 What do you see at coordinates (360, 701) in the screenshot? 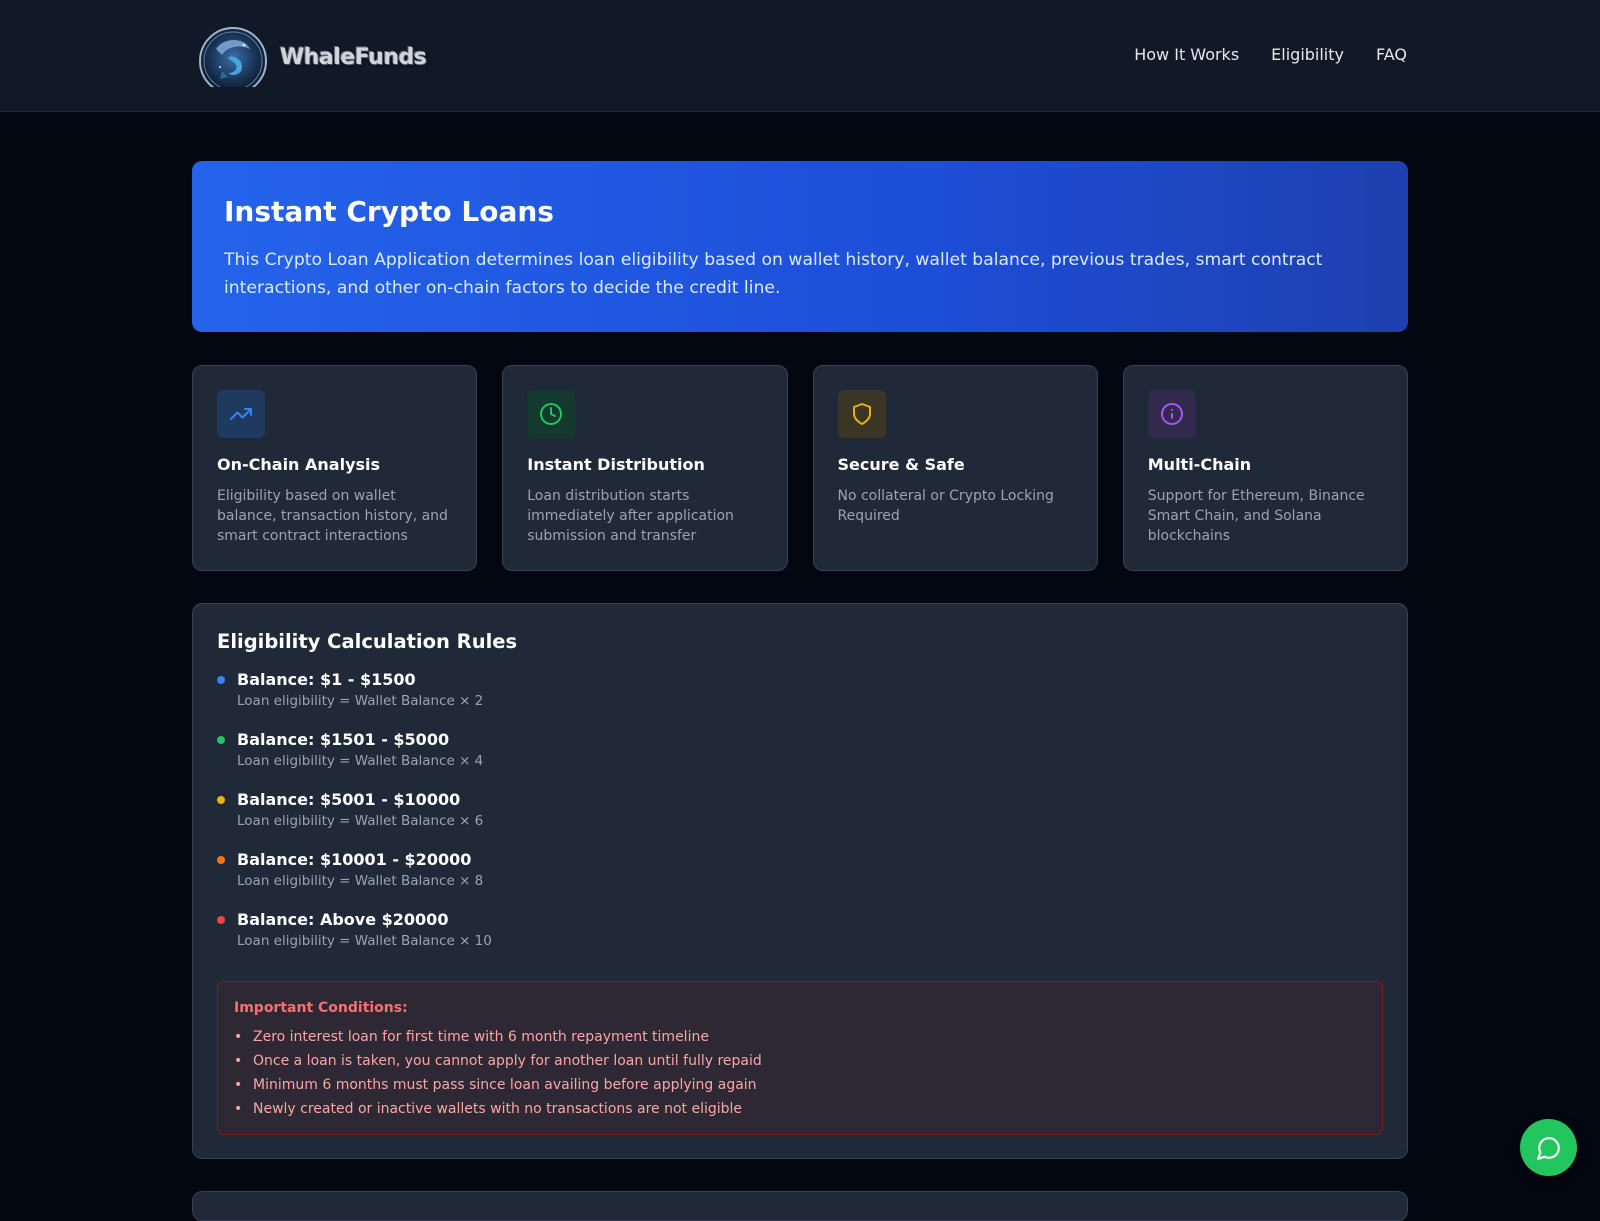
I see `rule-desc: Loan eligibility = Wallet Balance × 2` at bounding box center [360, 701].